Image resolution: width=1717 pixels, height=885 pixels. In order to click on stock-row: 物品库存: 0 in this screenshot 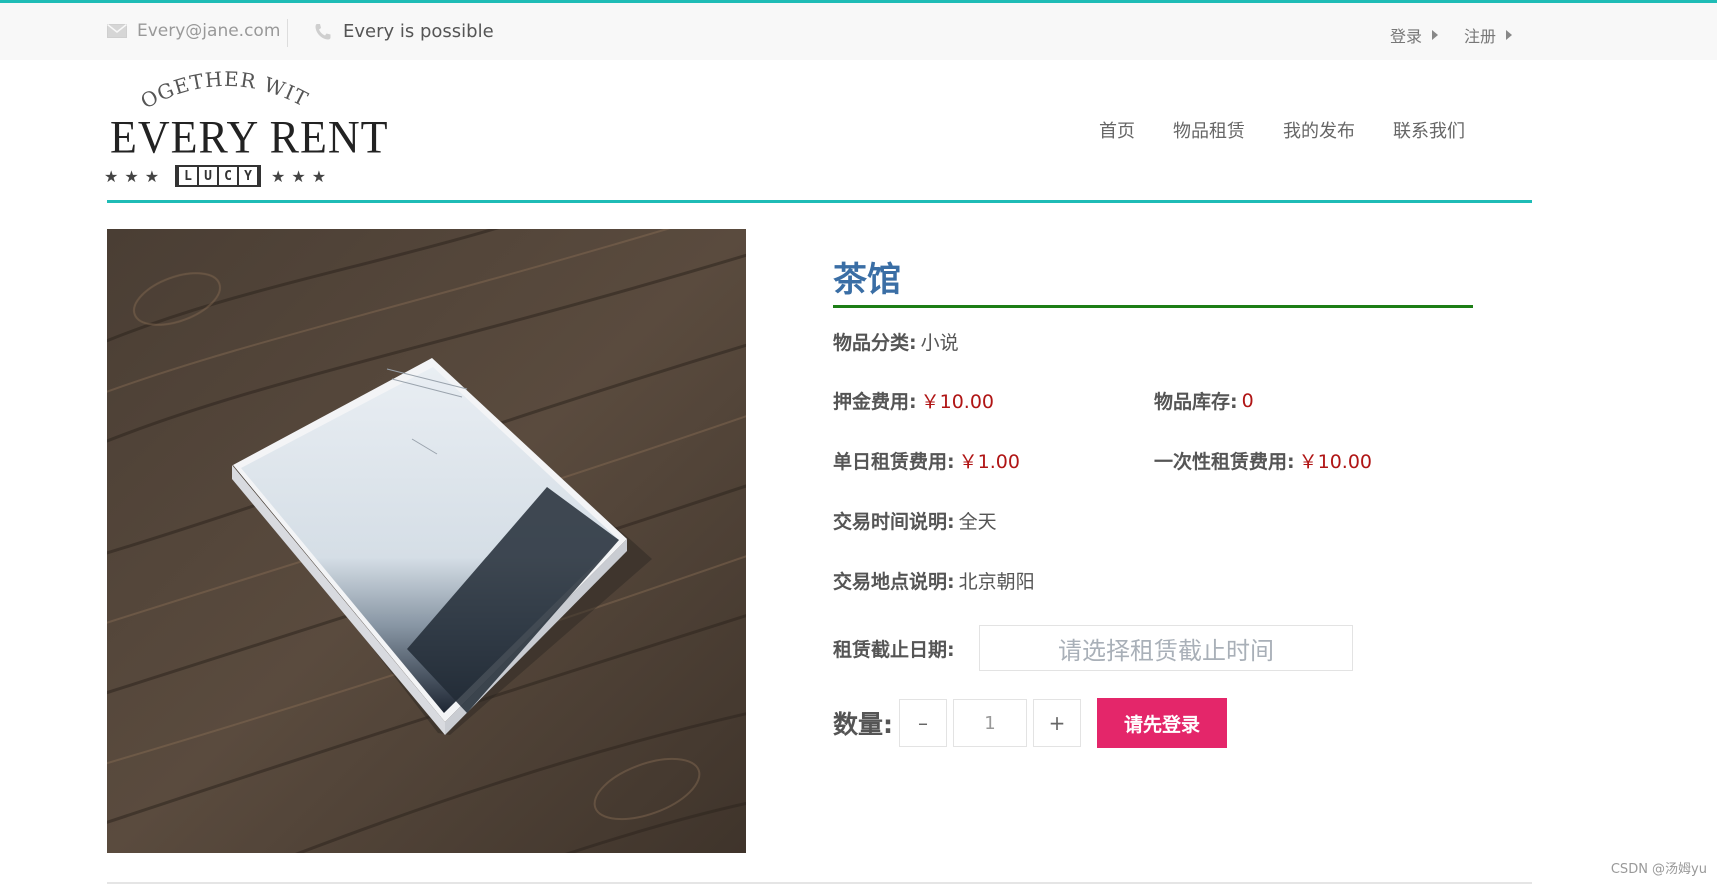, I will do `click(1204, 400)`.